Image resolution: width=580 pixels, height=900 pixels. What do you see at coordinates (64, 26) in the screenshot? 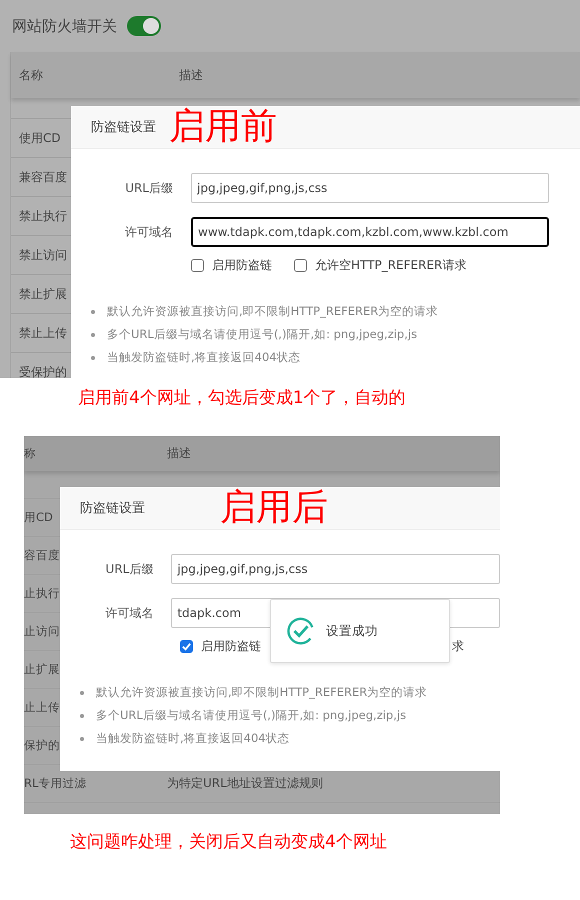
I see `firewall-switch-label: 网站防火墙开关` at bounding box center [64, 26].